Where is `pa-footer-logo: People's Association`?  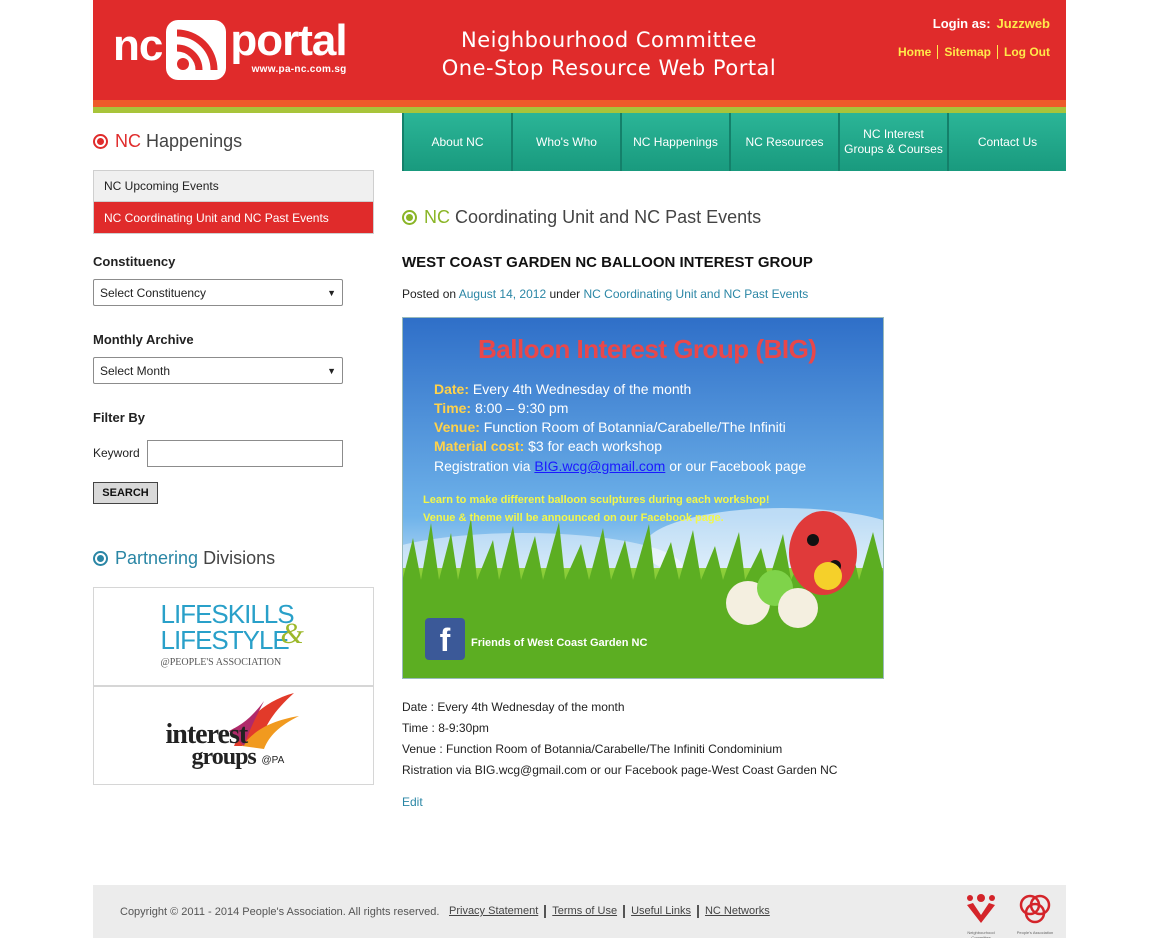 pa-footer-logo: People's Association is located at coordinates (1035, 913).